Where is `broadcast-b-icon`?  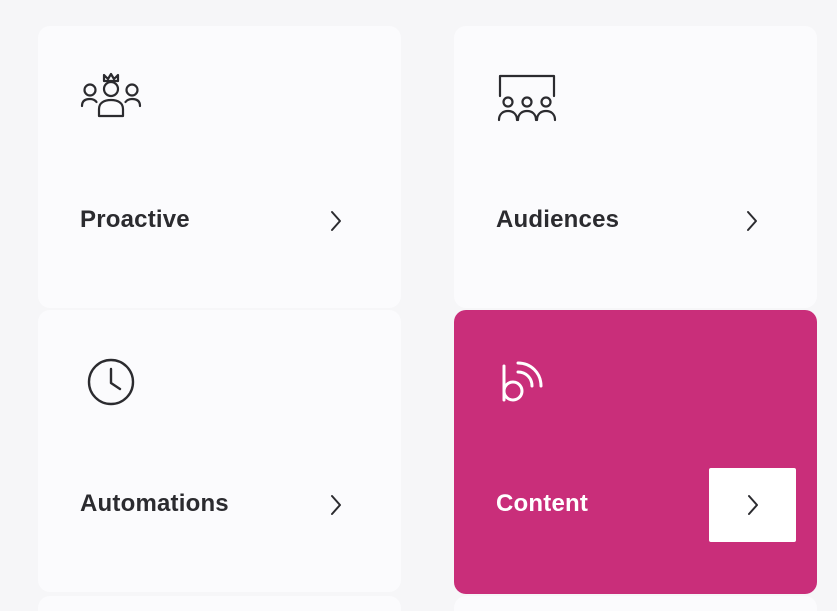 broadcast-b-icon is located at coordinates (527, 382).